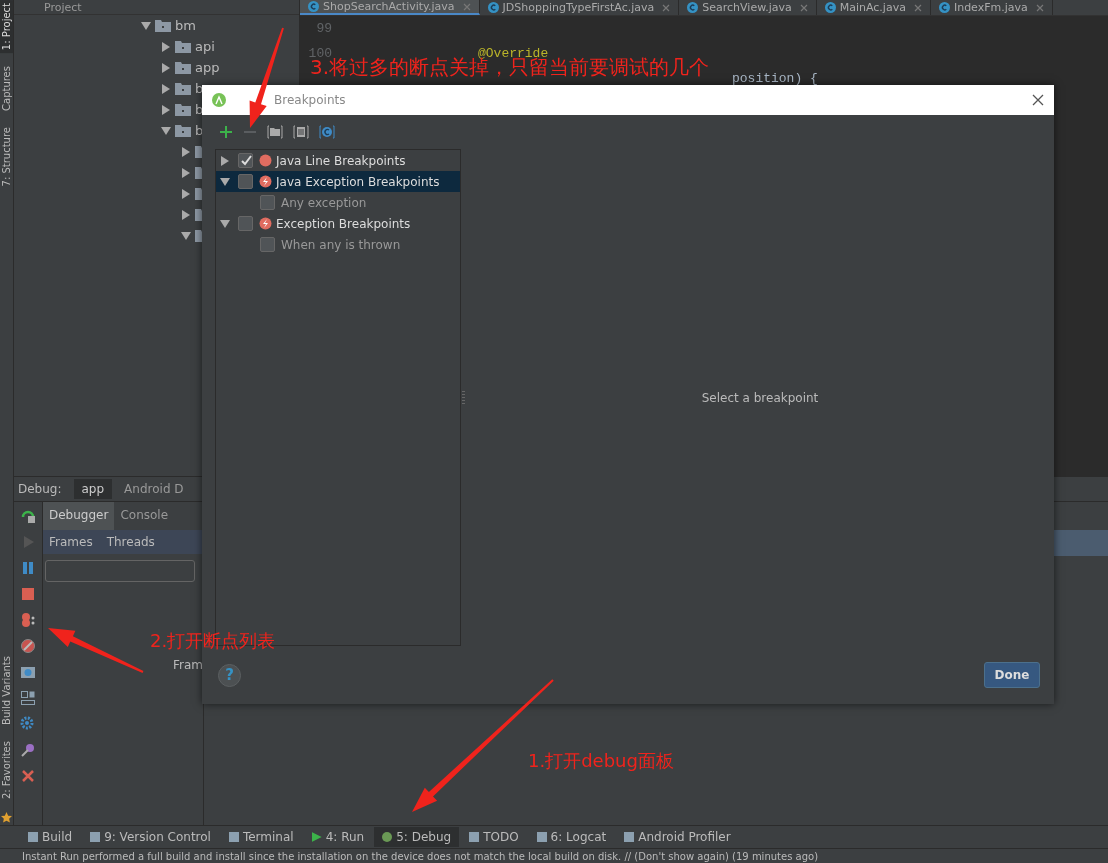 The width and height of the screenshot is (1108, 863). I want to click on view-tab: Frames, so click(71, 542).